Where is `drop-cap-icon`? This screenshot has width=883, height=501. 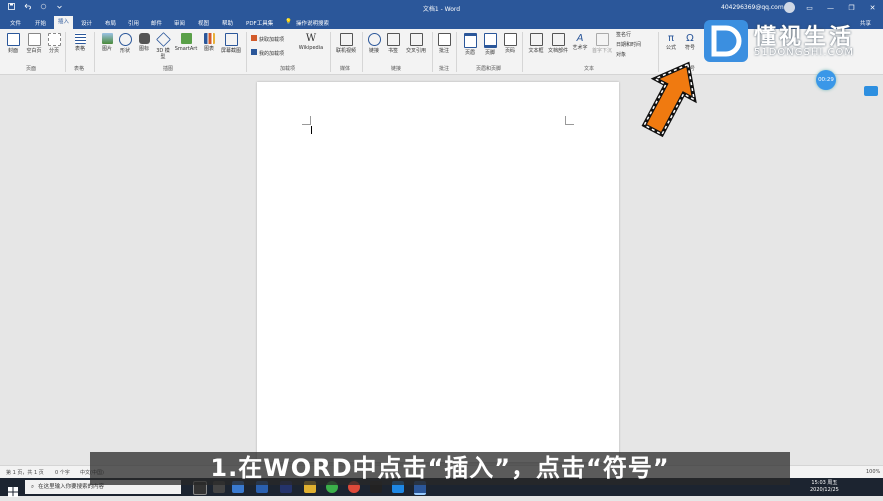 drop-cap-icon is located at coordinates (602, 39).